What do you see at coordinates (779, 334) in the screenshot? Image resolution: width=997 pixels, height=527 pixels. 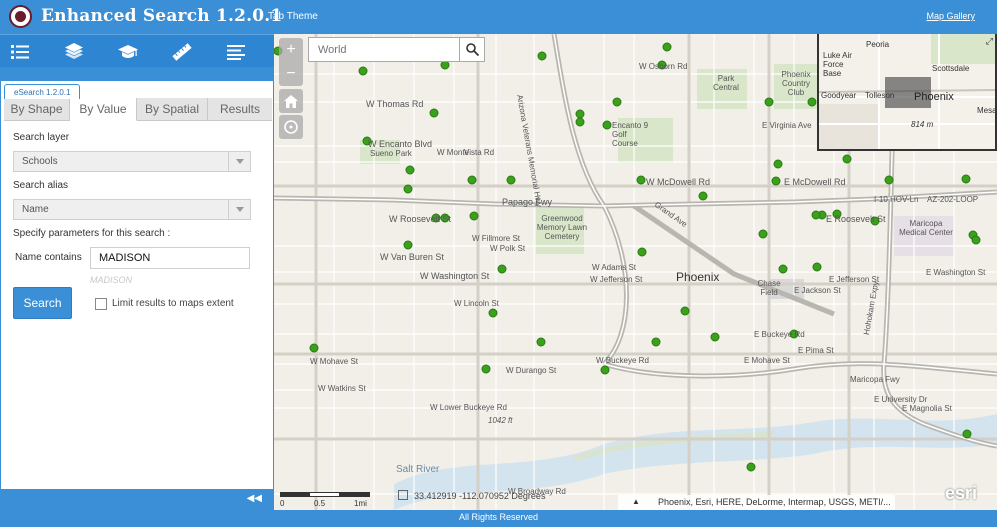 I see `street-label: E Buckeye Rd` at bounding box center [779, 334].